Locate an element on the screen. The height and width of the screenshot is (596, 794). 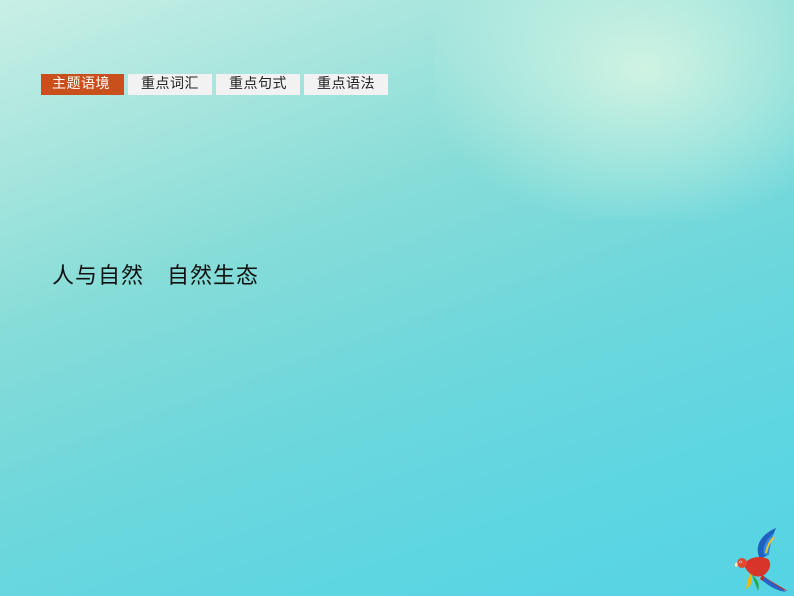
parrot-icon is located at coordinates (761, 560).